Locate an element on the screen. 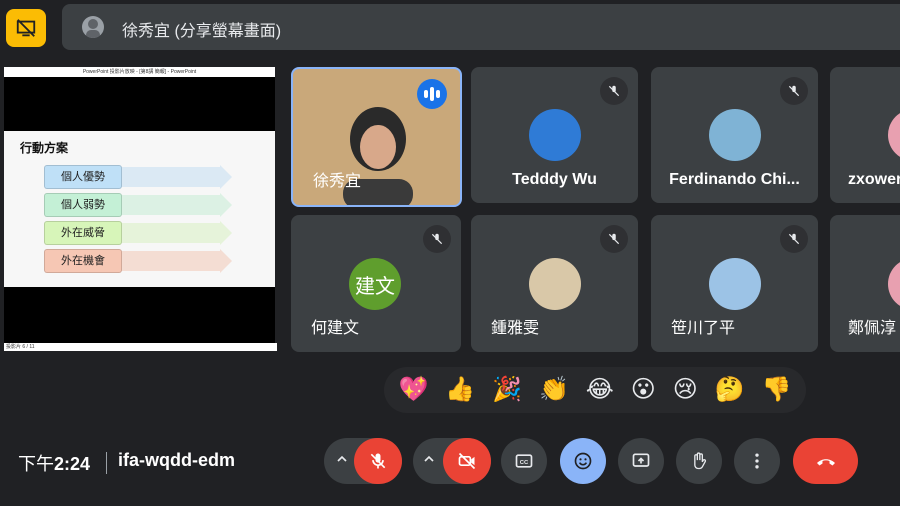 This screenshot has height=506, width=900. clock: 下午2:24 is located at coordinates (54, 463).